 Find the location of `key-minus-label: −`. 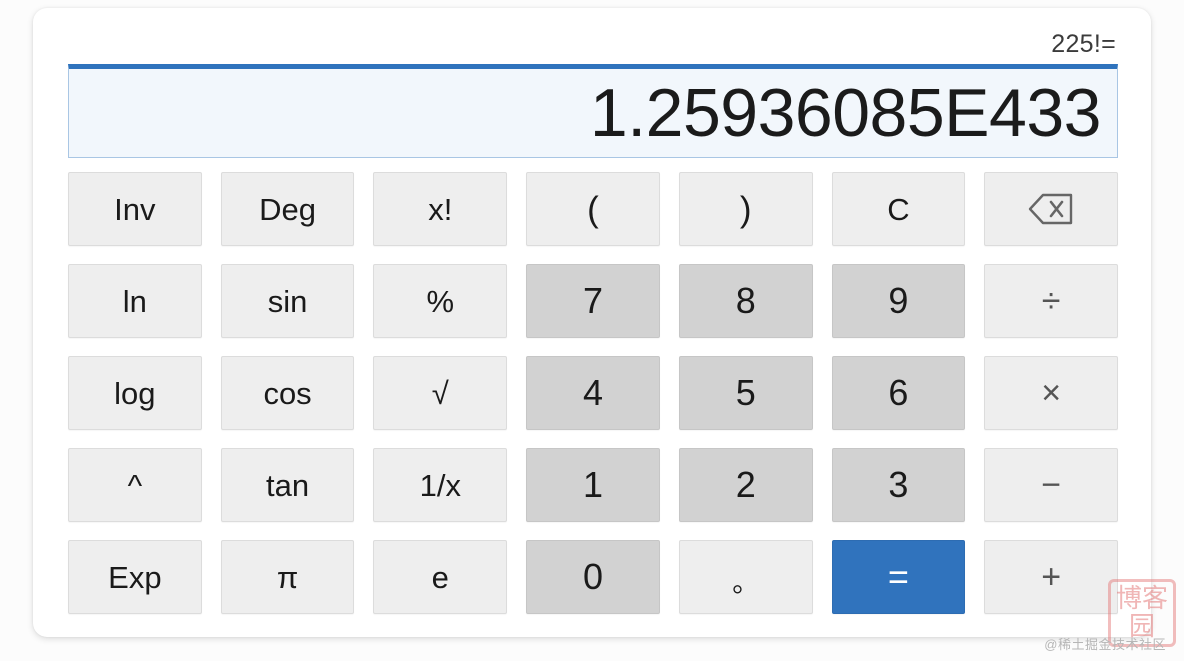

key-minus-label: − is located at coordinates (1051, 485).